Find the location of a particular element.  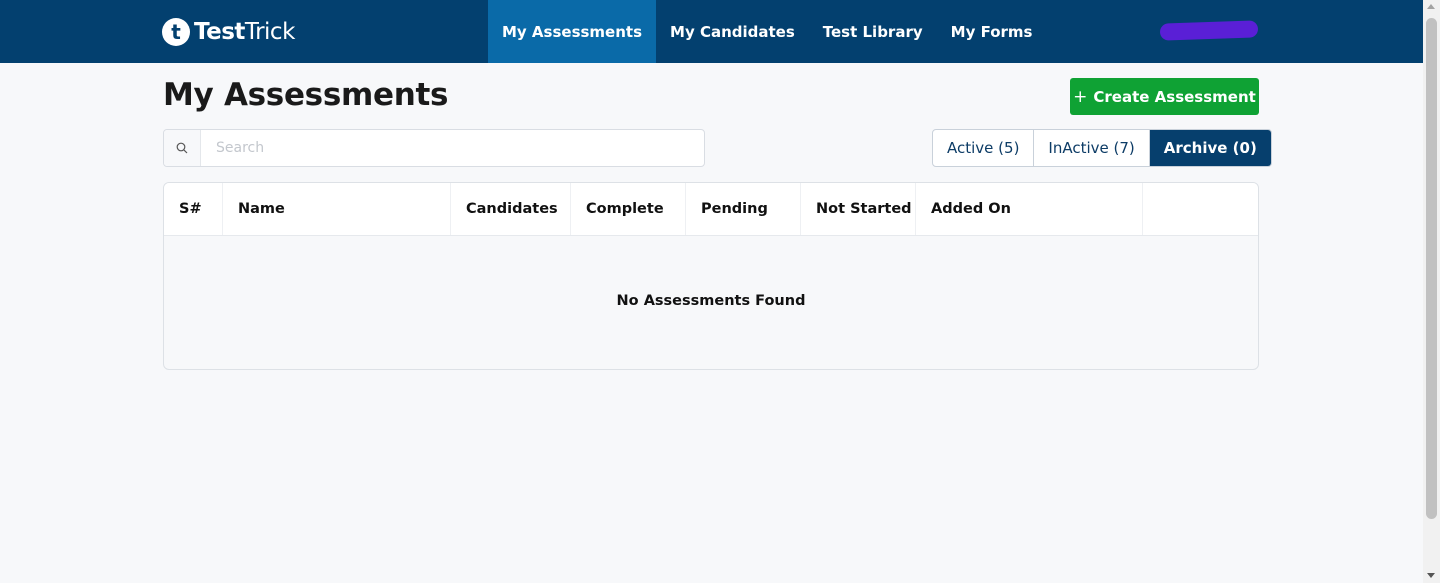

scrollbar-thumb is located at coordinates (1431, 268).